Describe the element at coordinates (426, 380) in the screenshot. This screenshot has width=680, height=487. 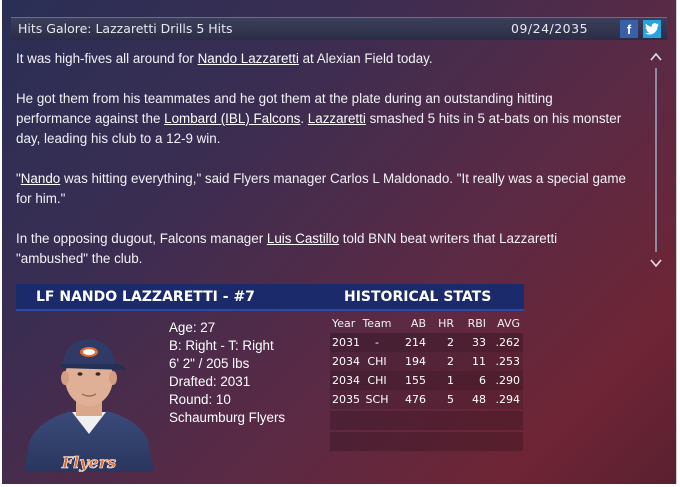
I see `table-row: 2034 CHI 155 1 6.290` at that location.